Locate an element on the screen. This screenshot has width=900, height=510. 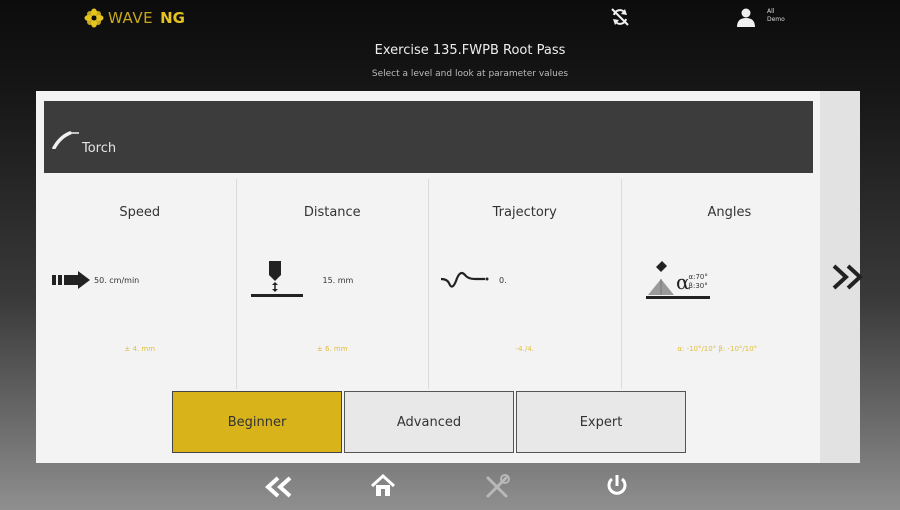
param-range: α: -10°/10° β: -10°/10° is located at coordinates (717, 349).